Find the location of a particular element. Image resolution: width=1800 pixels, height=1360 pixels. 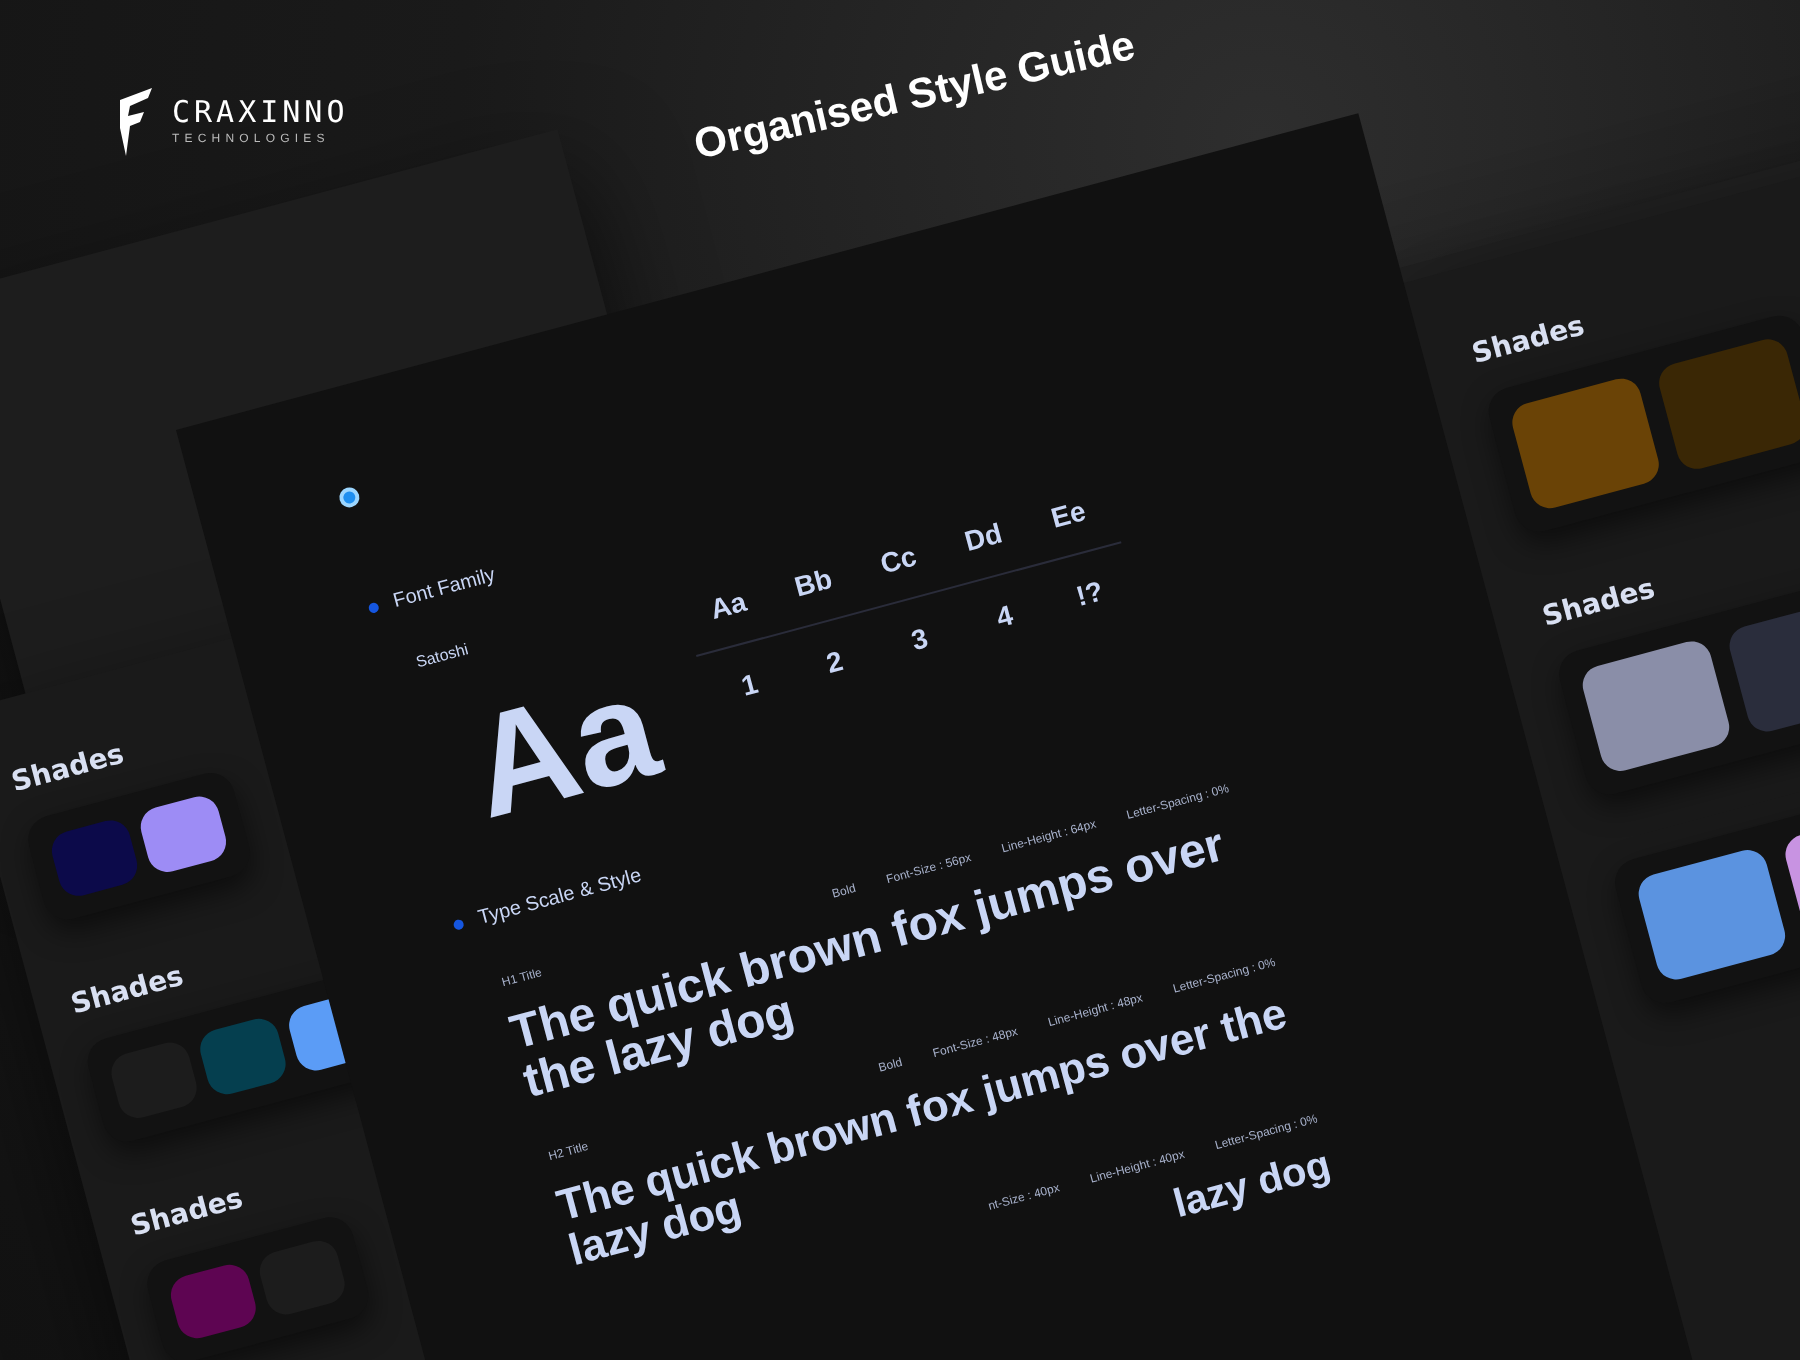

glyph-sample: !? is located at coordinates (1089, 594).